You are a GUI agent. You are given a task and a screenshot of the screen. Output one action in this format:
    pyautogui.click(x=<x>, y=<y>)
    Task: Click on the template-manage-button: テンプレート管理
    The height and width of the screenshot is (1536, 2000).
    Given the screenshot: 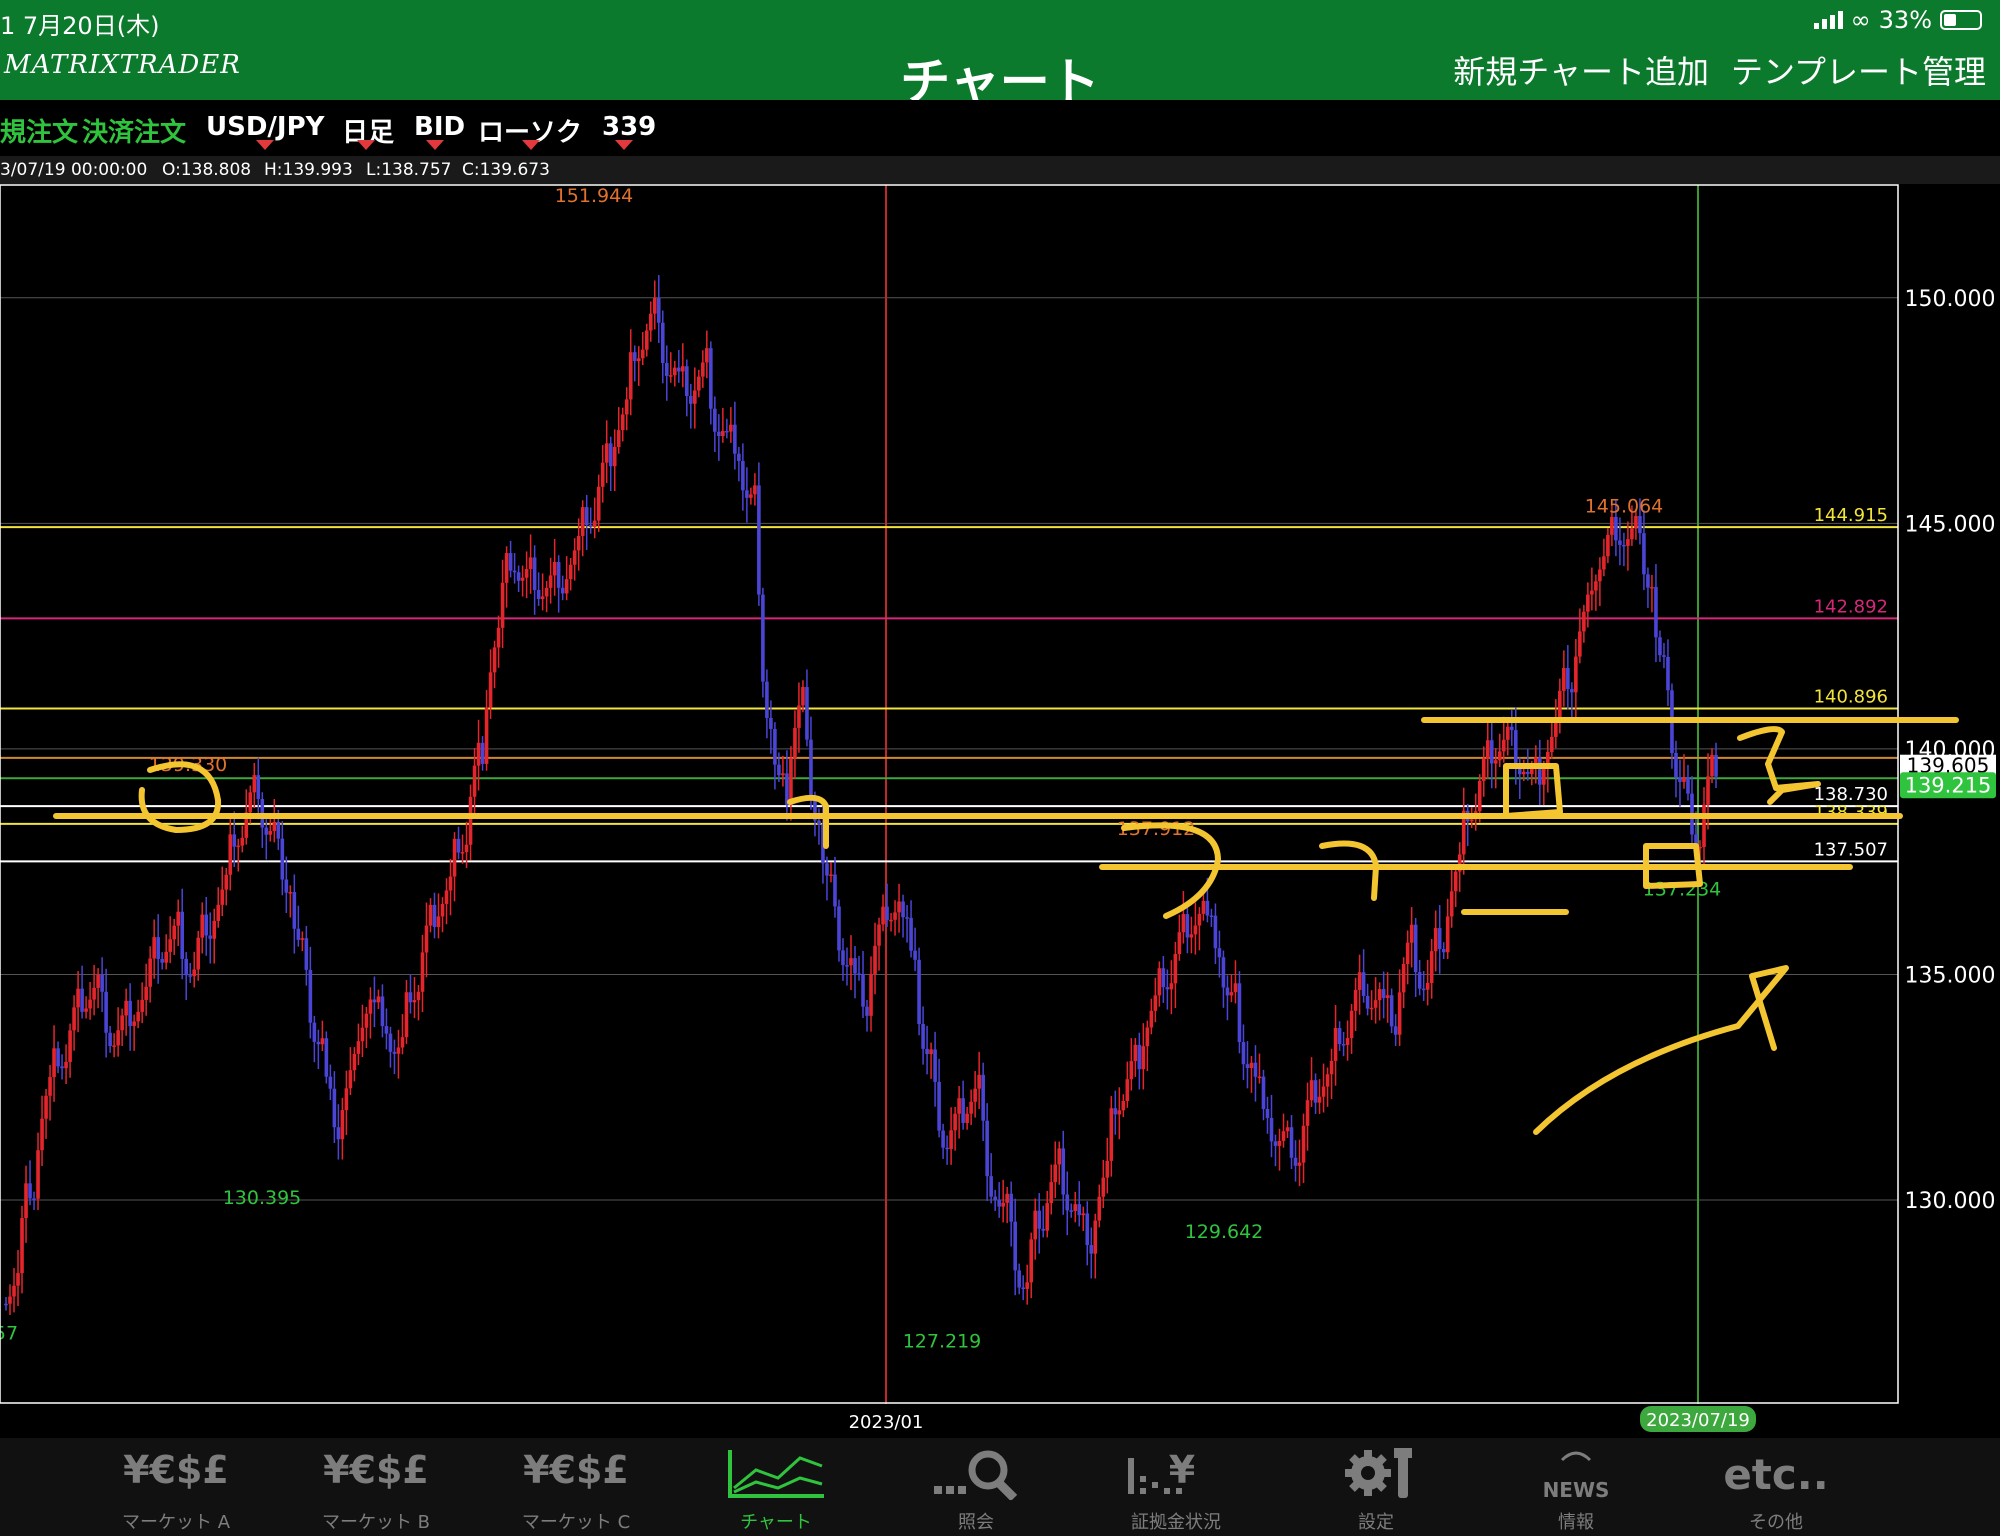 What is the action you would take?
    pyautogui.click(x=1858, y=70)
    